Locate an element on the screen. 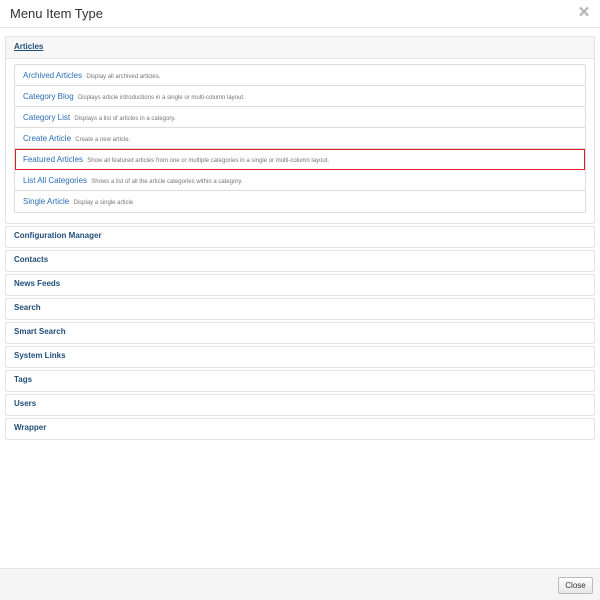  accordion-group-users: Users is located at coordinates (300, 405).